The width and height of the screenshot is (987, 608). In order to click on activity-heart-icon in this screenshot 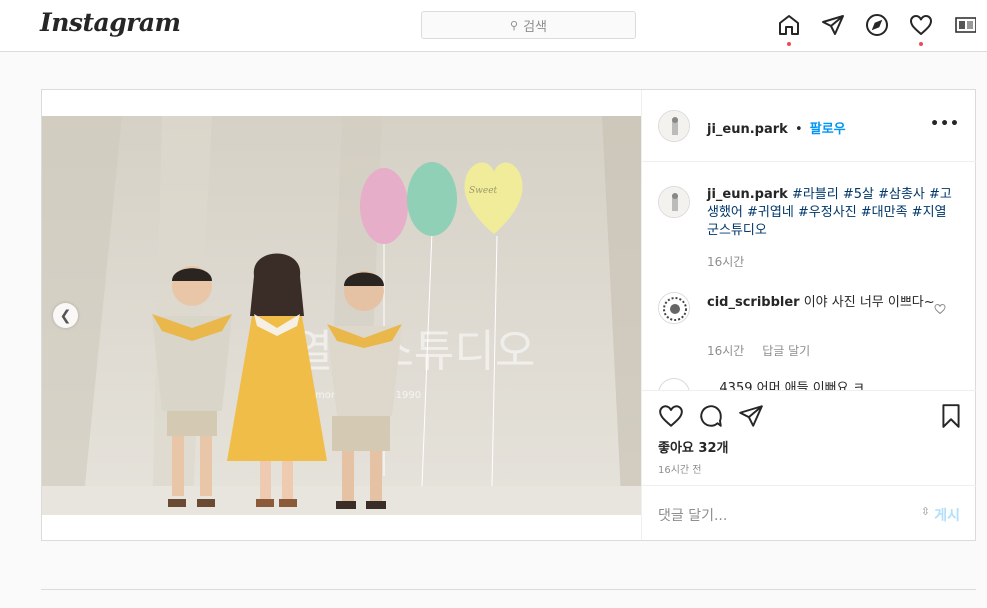, I will do `click(921, 25)`.